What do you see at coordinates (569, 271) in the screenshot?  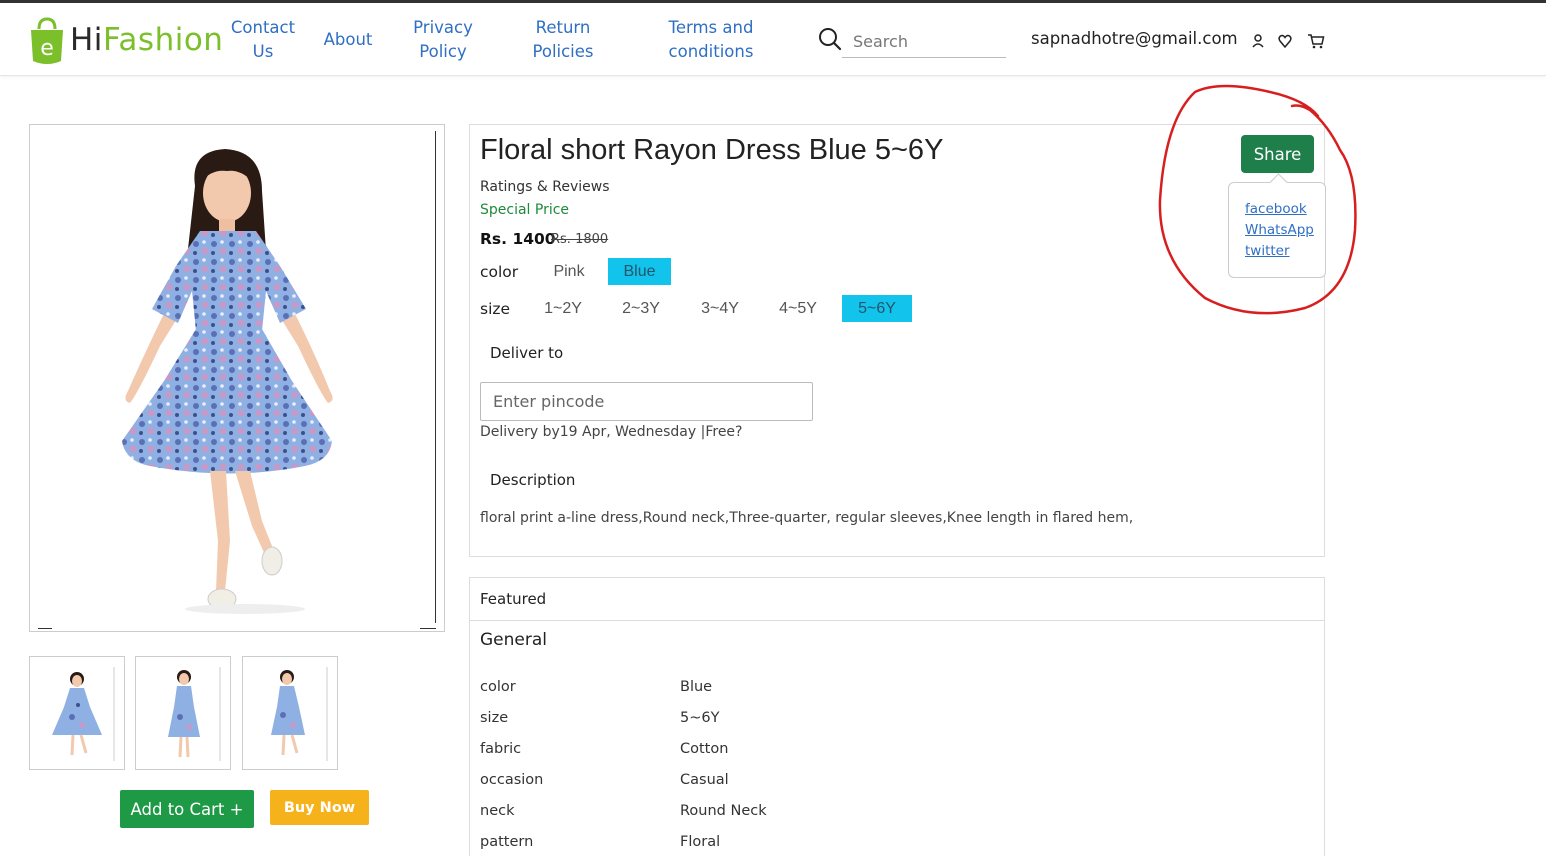 I see `color-option-pink: Pink` at bounding box center [569, 271].